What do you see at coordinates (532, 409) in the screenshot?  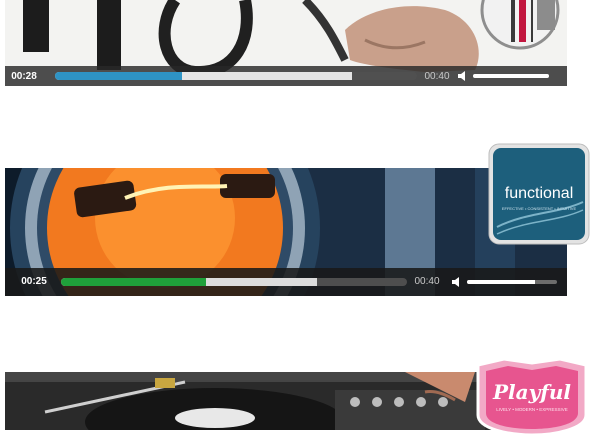 I see `badge-tagline: LIVELY • MODERN • EXPRESSIVE` at bounding box center [532, 409].